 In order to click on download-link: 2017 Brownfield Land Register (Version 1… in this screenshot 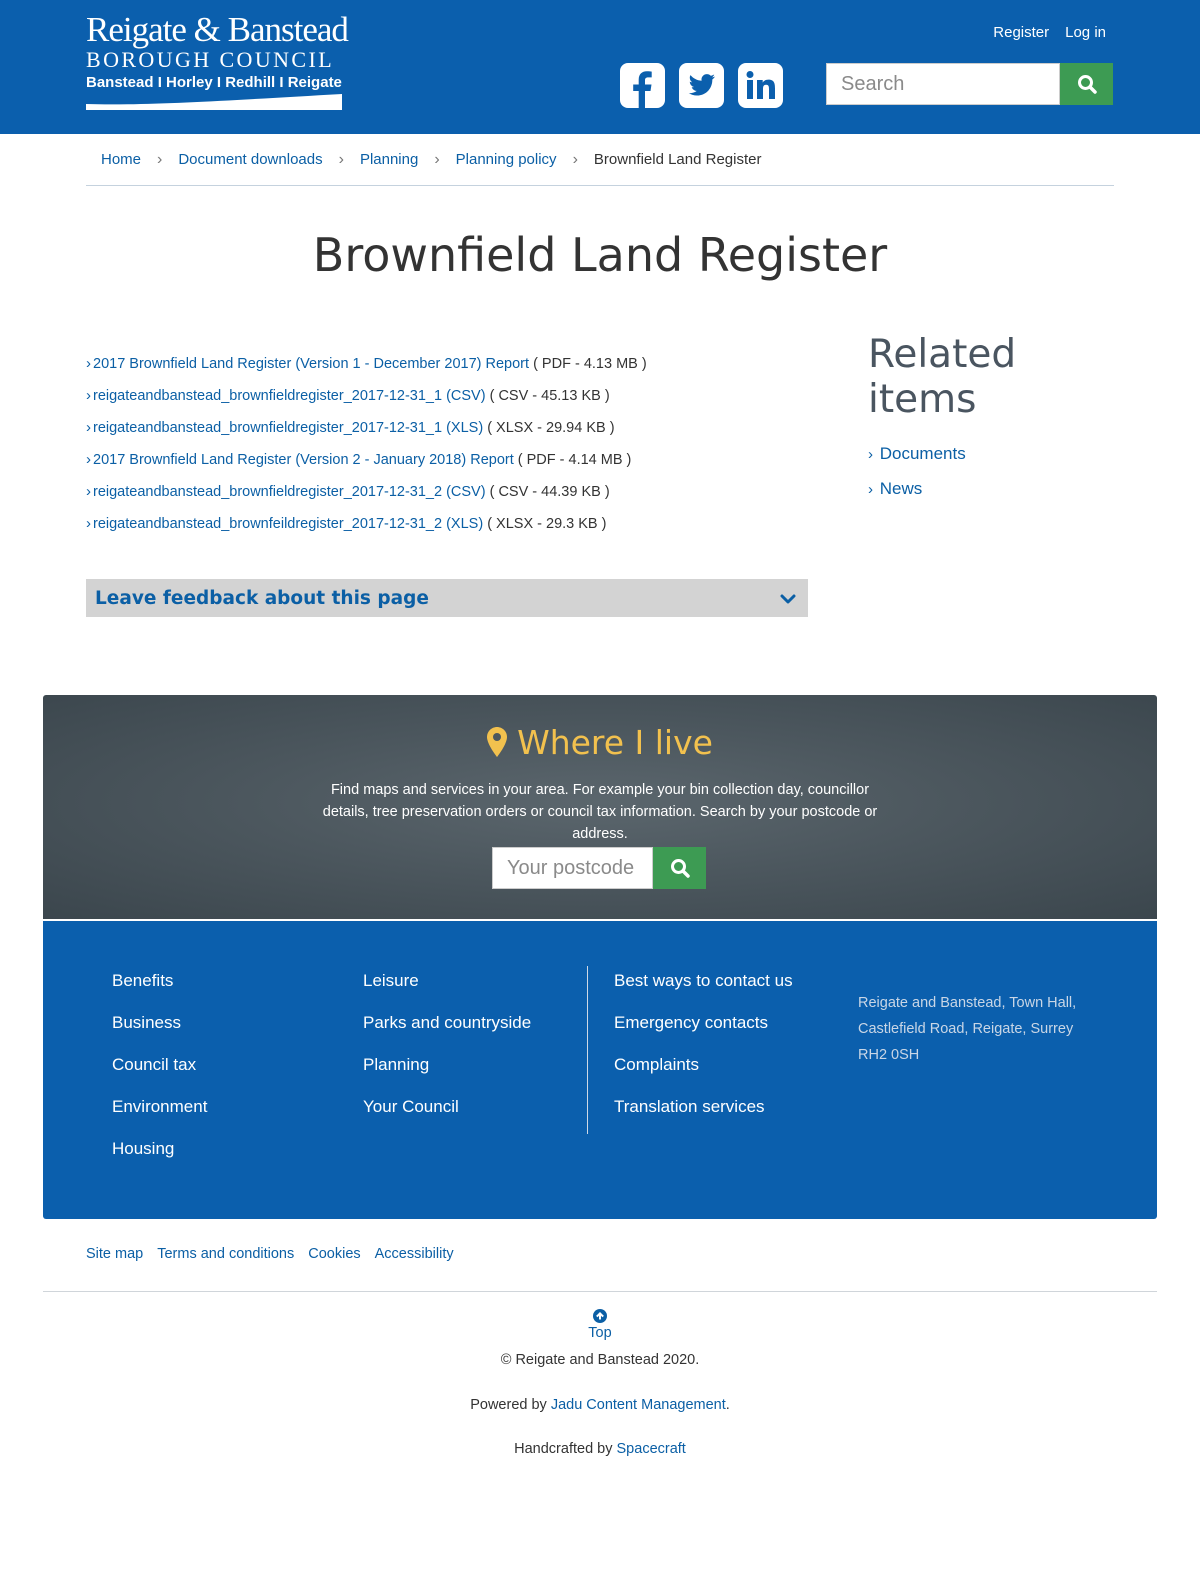, I will do `click(311, 364)`.